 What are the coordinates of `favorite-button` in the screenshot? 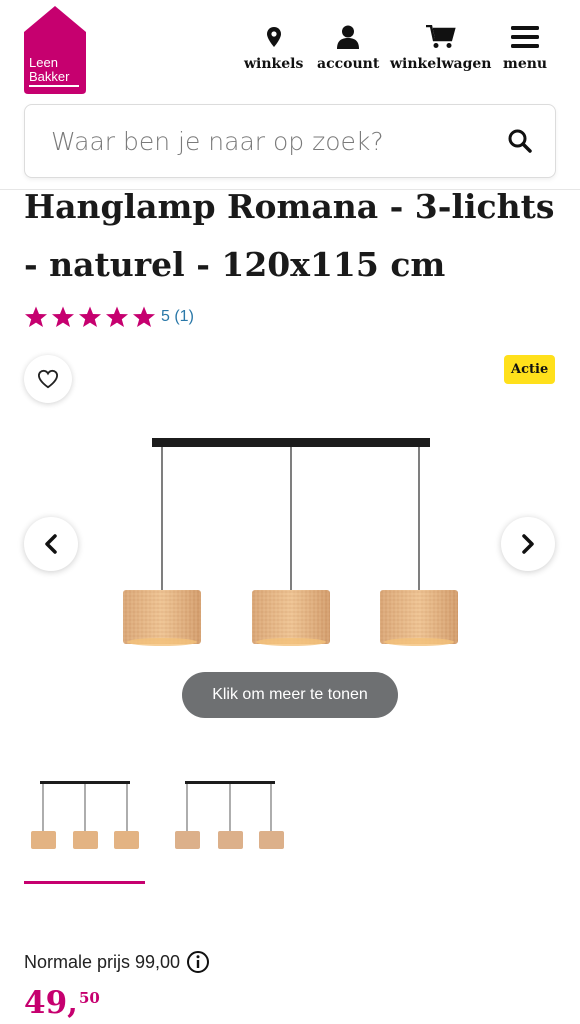 It's located at (48, 379).